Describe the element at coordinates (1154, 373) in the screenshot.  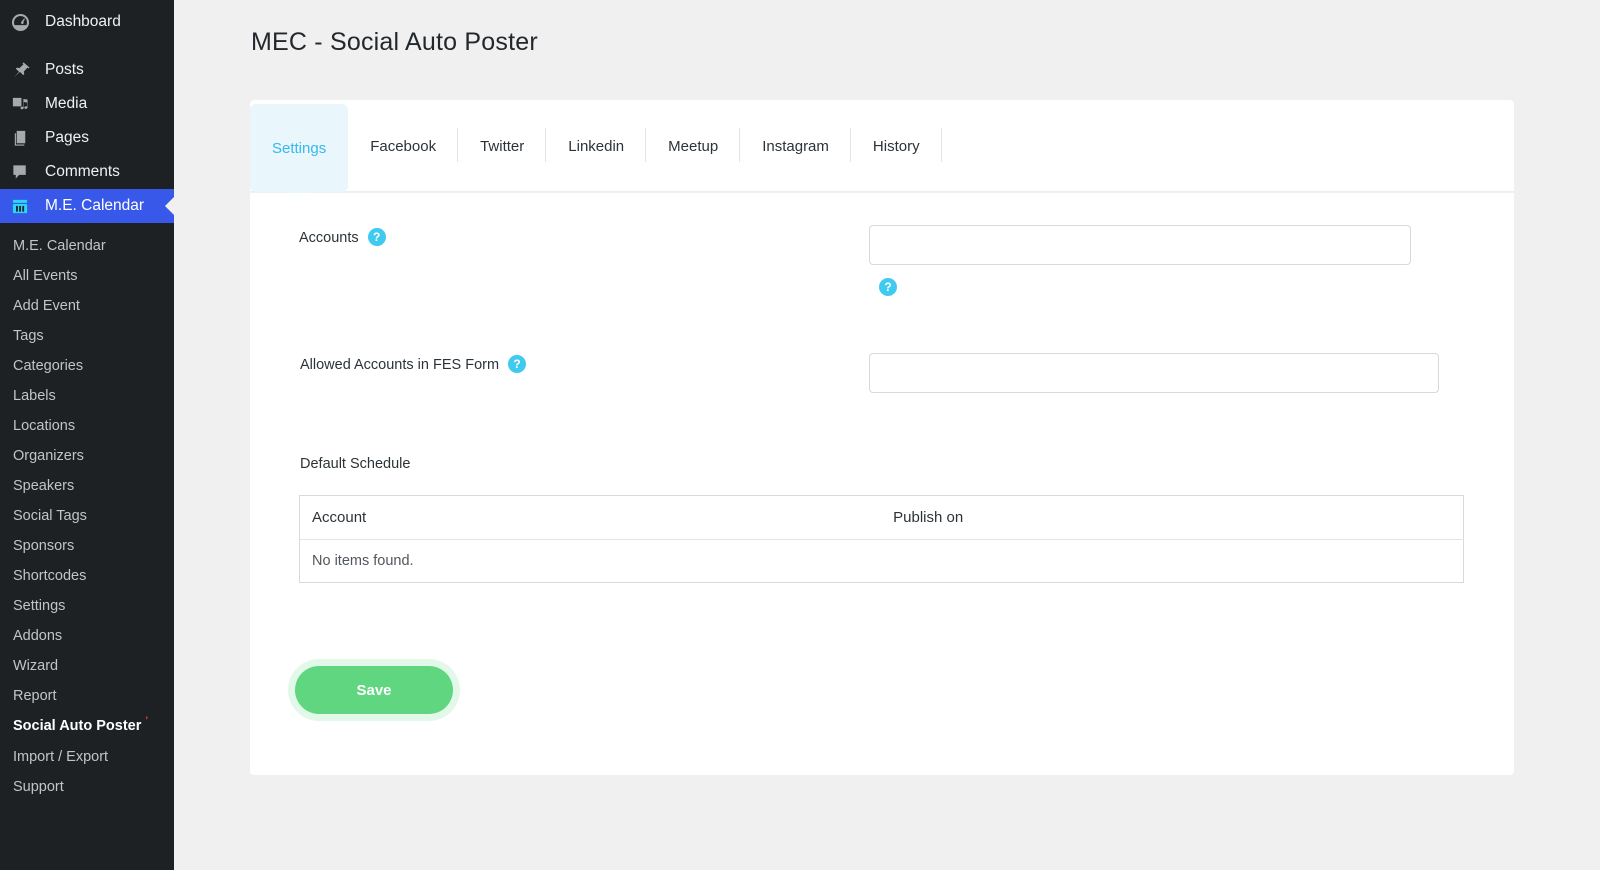
I see `allowed-accounts-fes-input` at that location.